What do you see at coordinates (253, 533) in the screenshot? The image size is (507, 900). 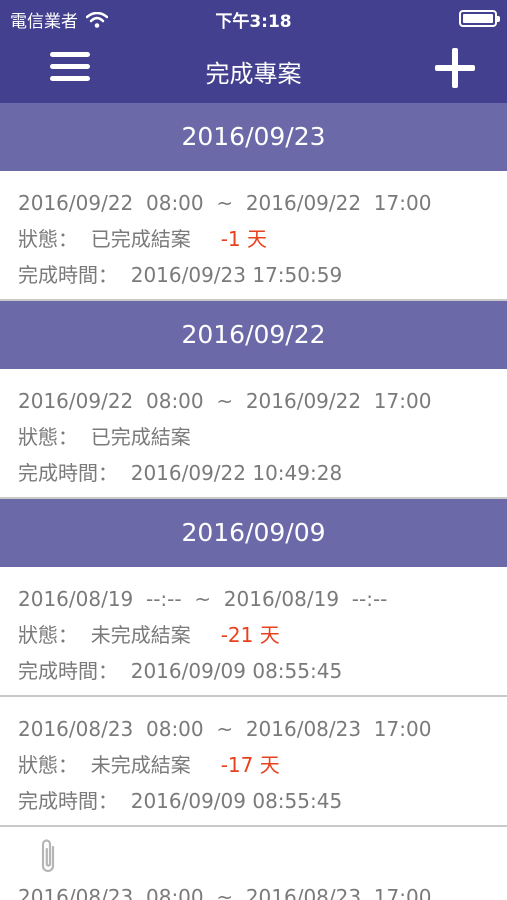 I see `section-header-date: 2016/09/09` at bounding box center [253, 533].